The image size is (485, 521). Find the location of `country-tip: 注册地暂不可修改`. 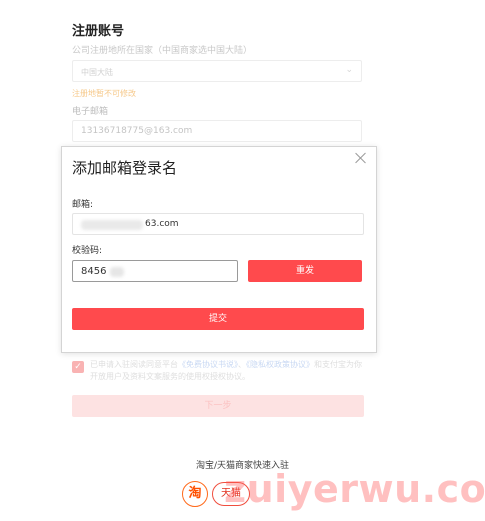

country-tip: 注册地暂不可修改 is located at coordinates (104, 93).